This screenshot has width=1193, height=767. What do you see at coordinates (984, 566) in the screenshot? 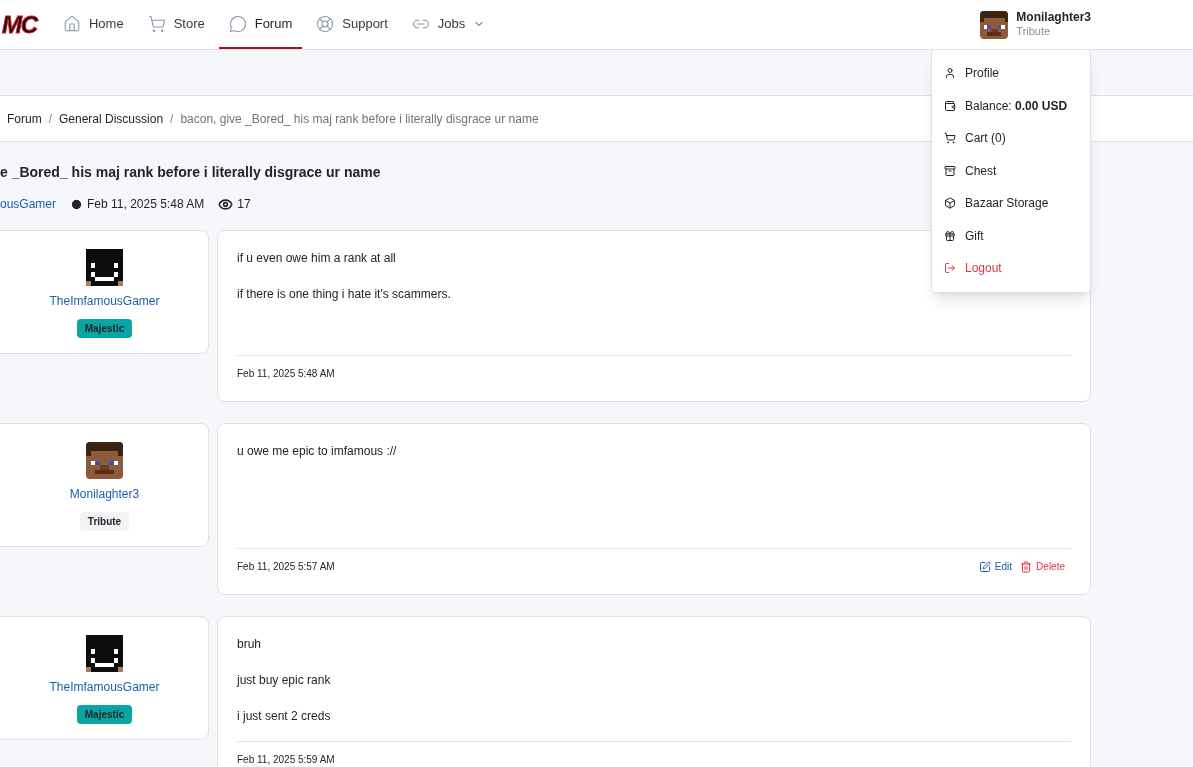
I see `pencil-icon` at bounding box center [984, 566].